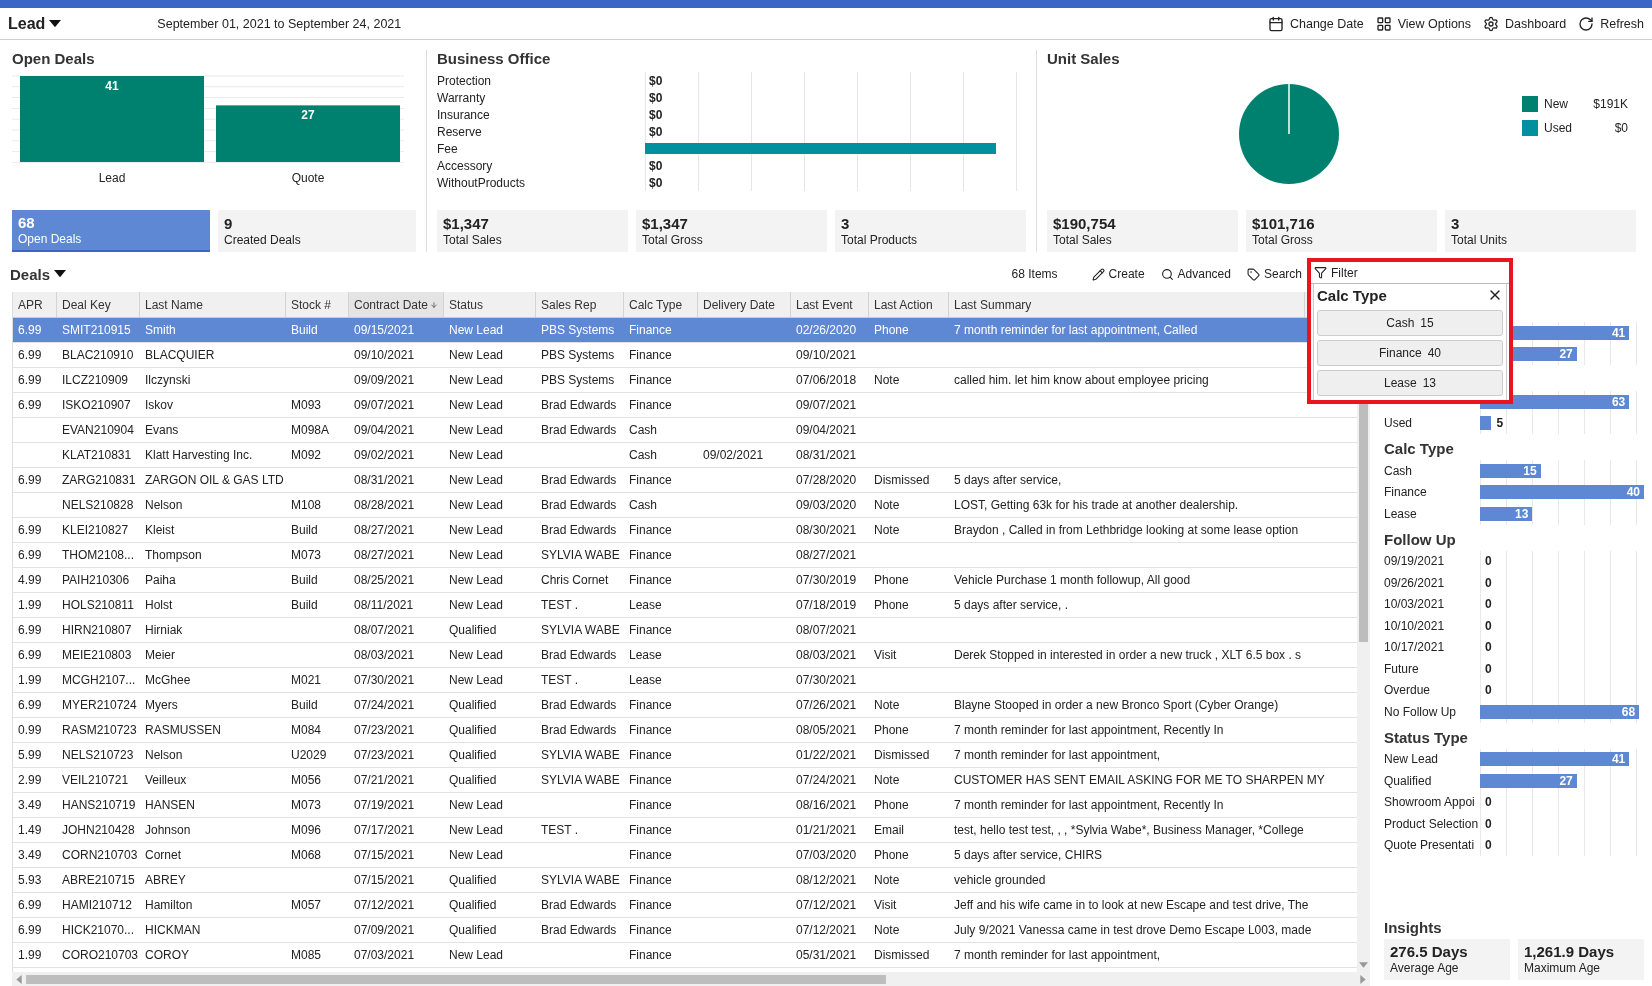 This screenshot has height=986, width=1652. I want to click on table-cell: 07/30/2019, so click(826, 580).